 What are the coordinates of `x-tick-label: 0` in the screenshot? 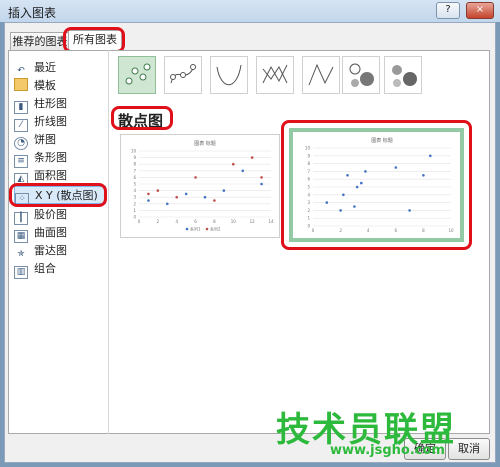 It's located at (139, 221).